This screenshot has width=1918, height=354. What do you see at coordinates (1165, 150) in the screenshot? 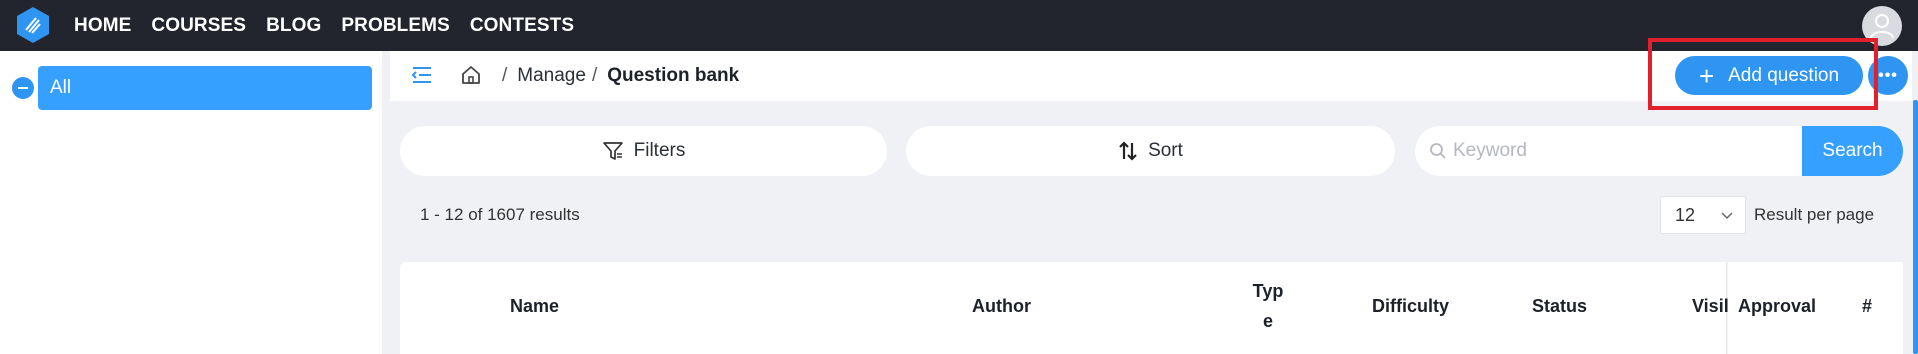
I see `sort-label: Sort` at bounding box center [1165, 150].